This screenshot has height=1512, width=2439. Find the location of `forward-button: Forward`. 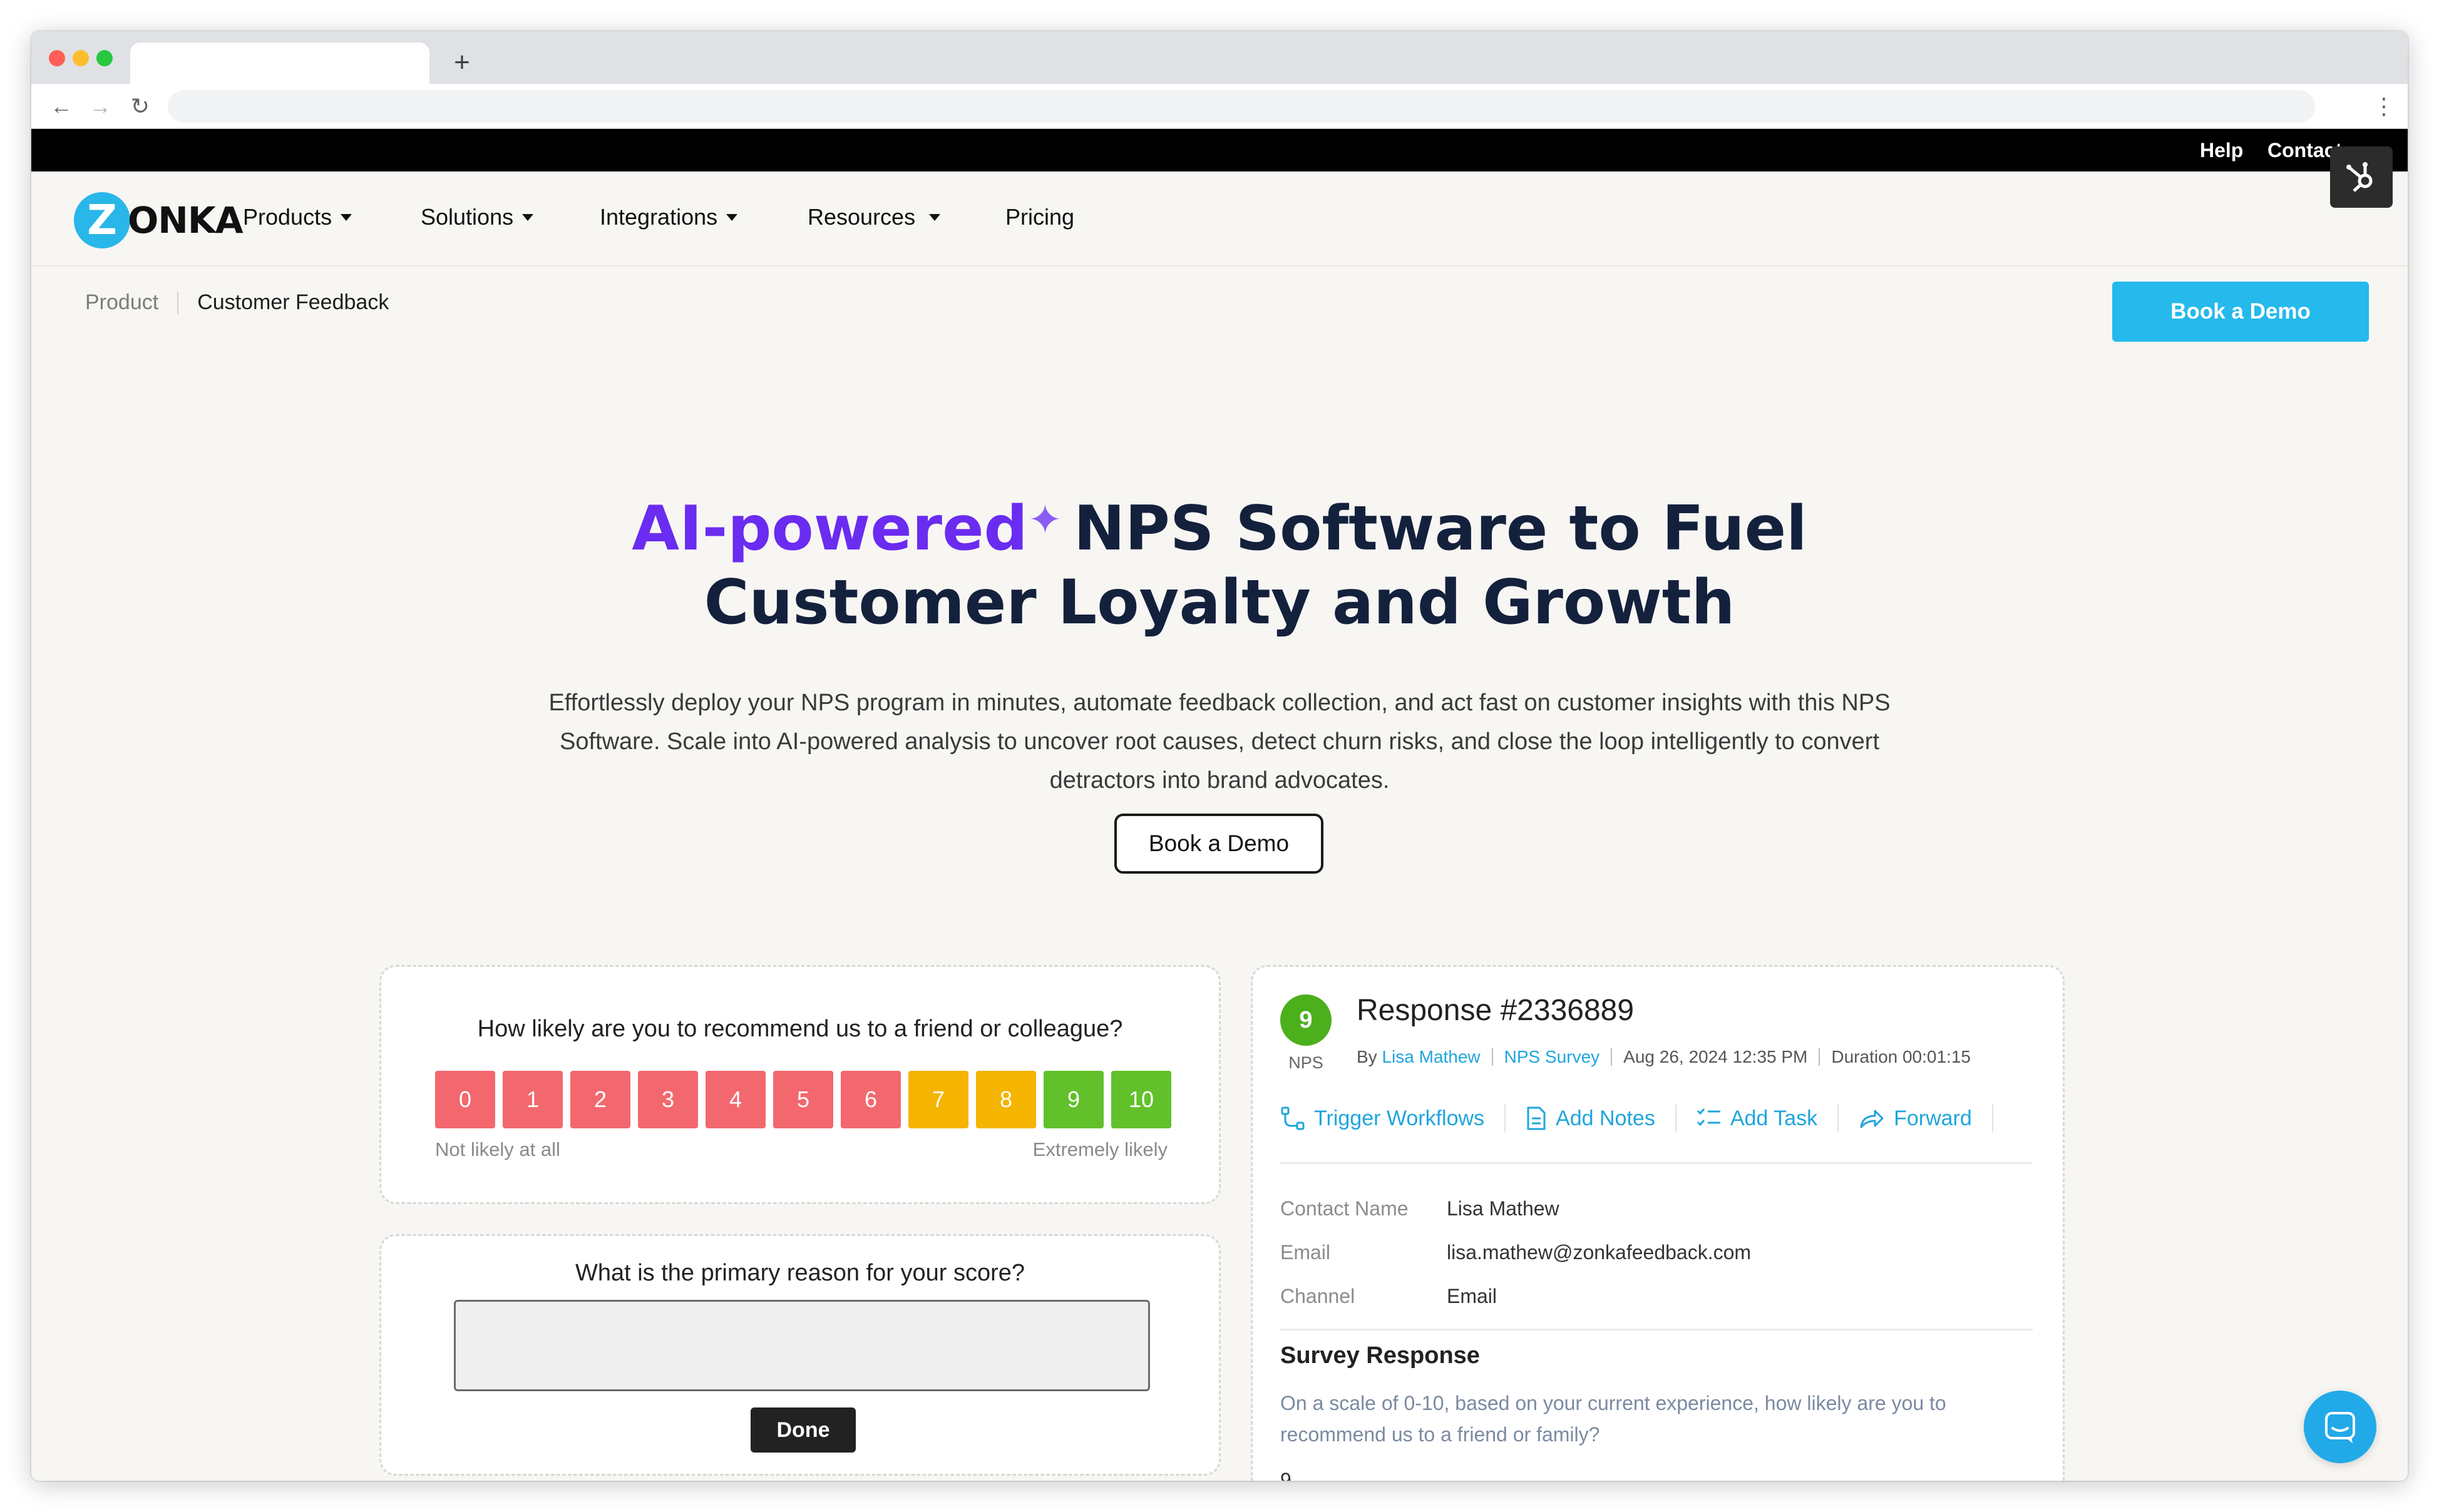

forward-button: Forward is located at coordinates (1915, 1118).